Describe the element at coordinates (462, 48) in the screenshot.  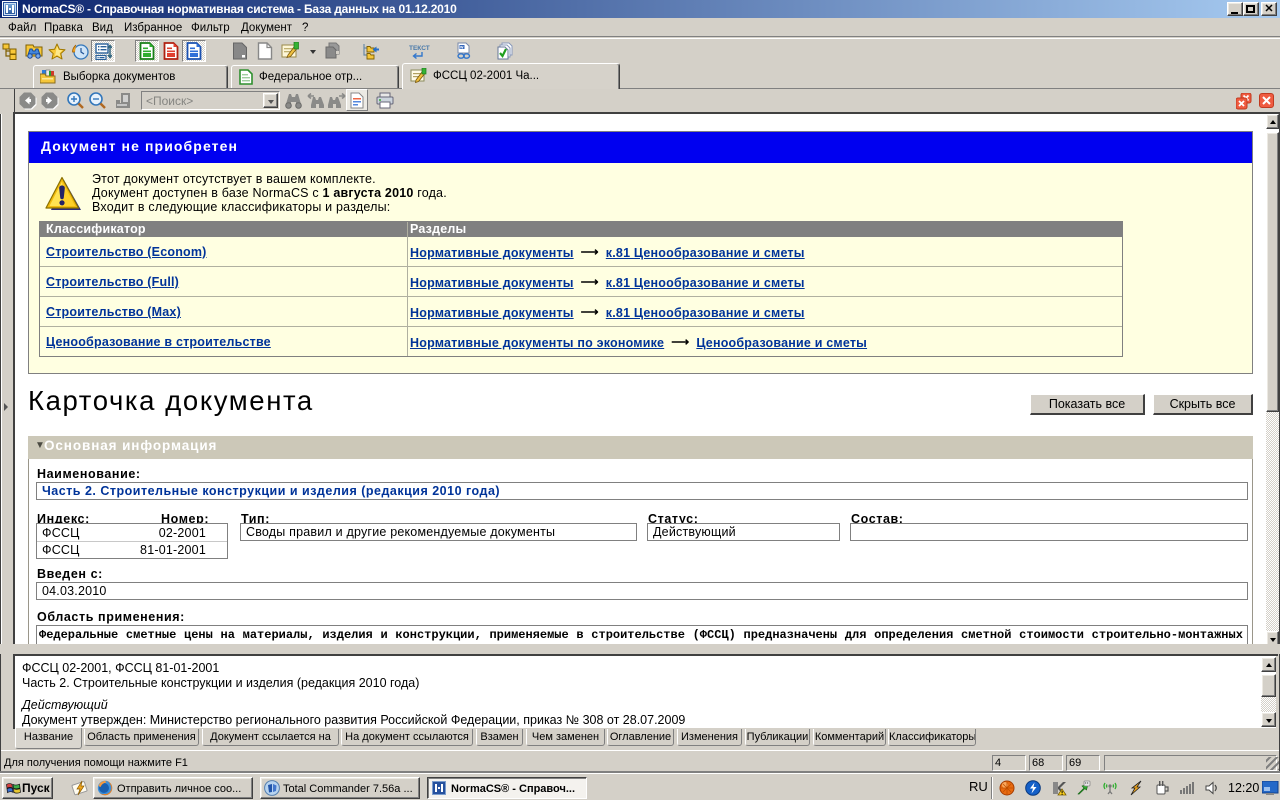
I see `svg-text: W` at that location.